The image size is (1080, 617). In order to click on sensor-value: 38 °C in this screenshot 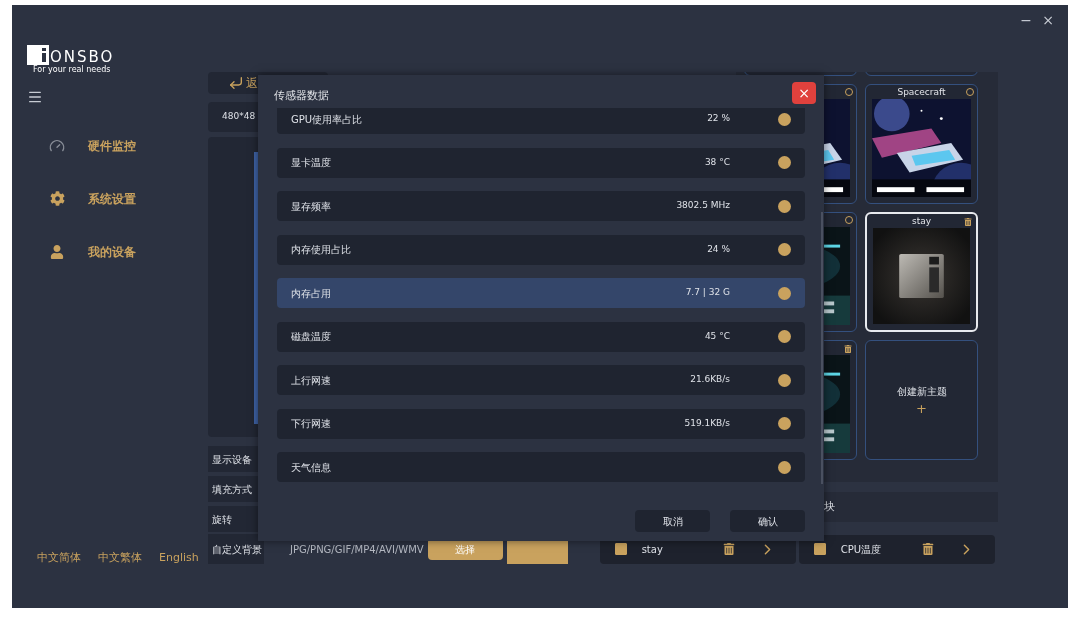, I will do `click(717, 162)`.